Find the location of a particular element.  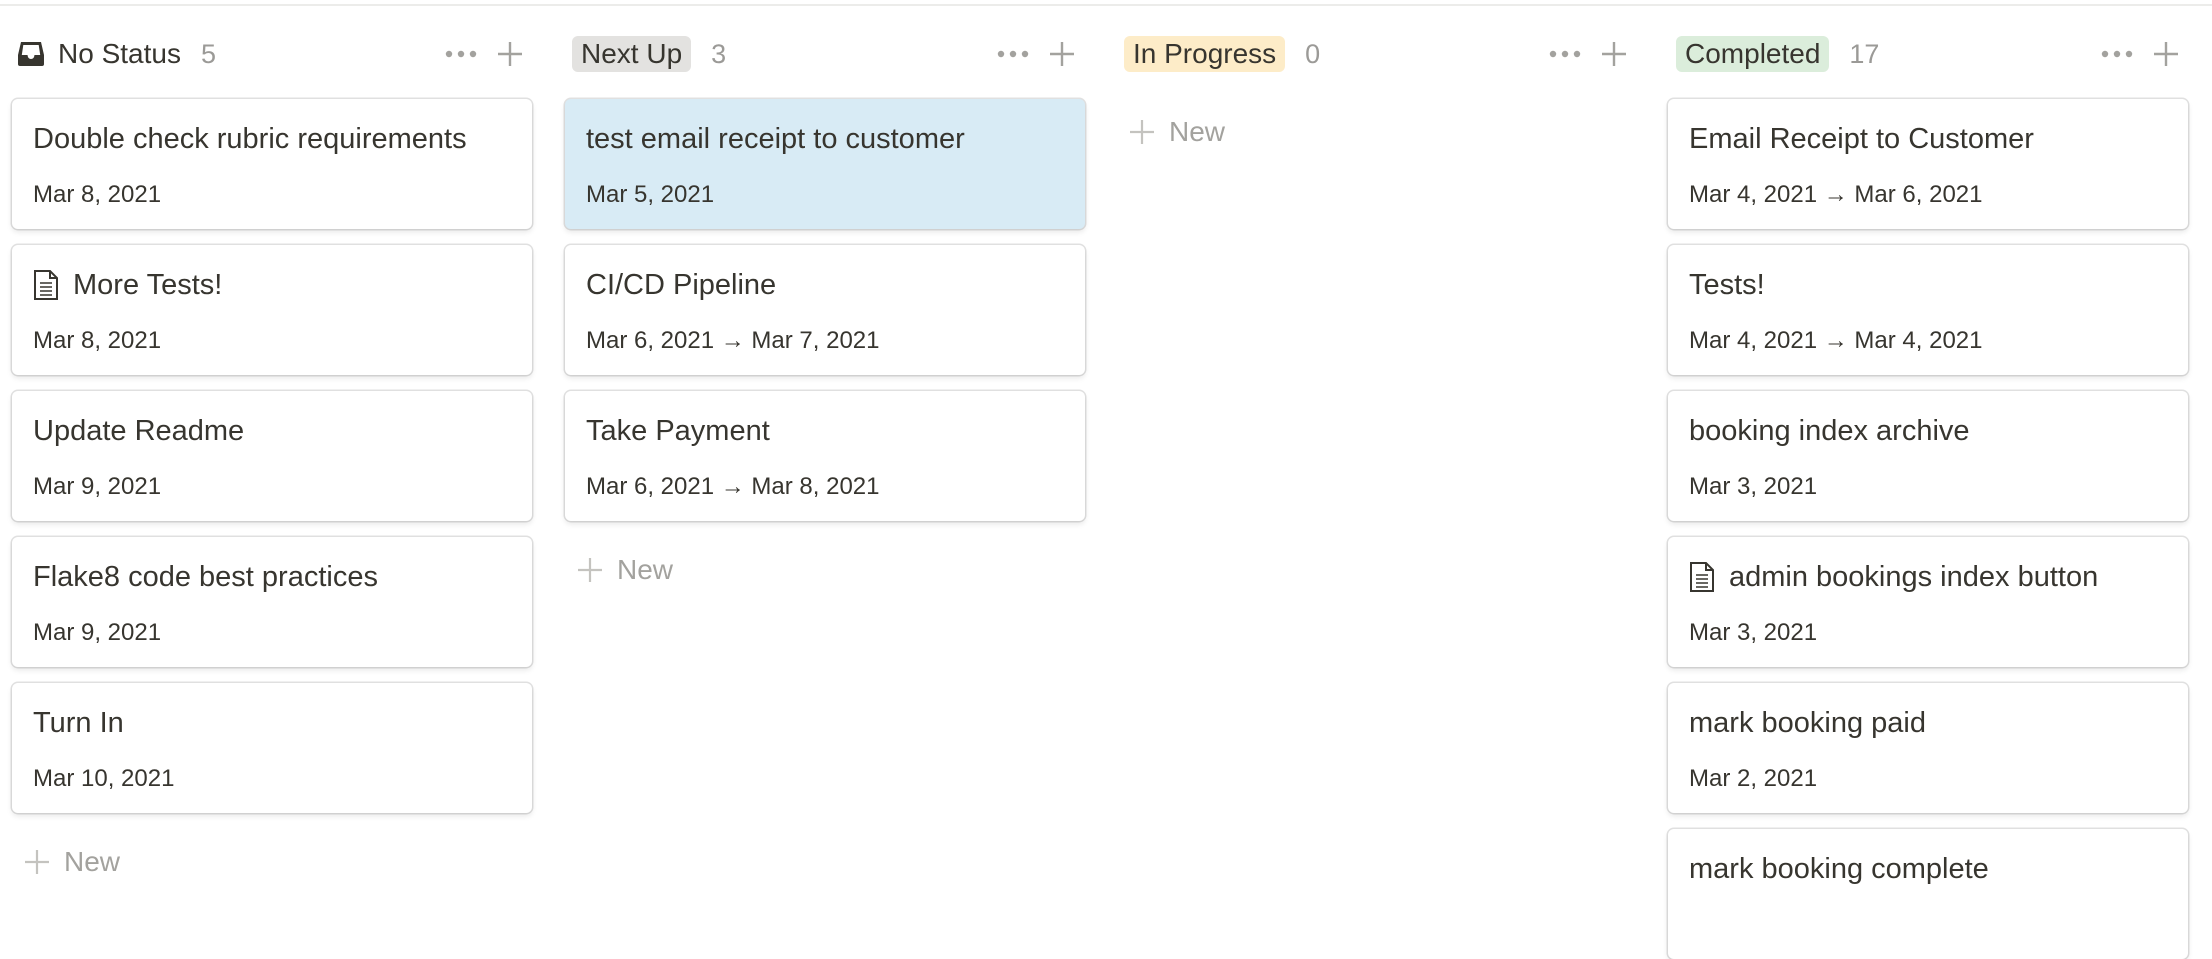

card-title: mark booking complete is located at coordinates (1930, 869).